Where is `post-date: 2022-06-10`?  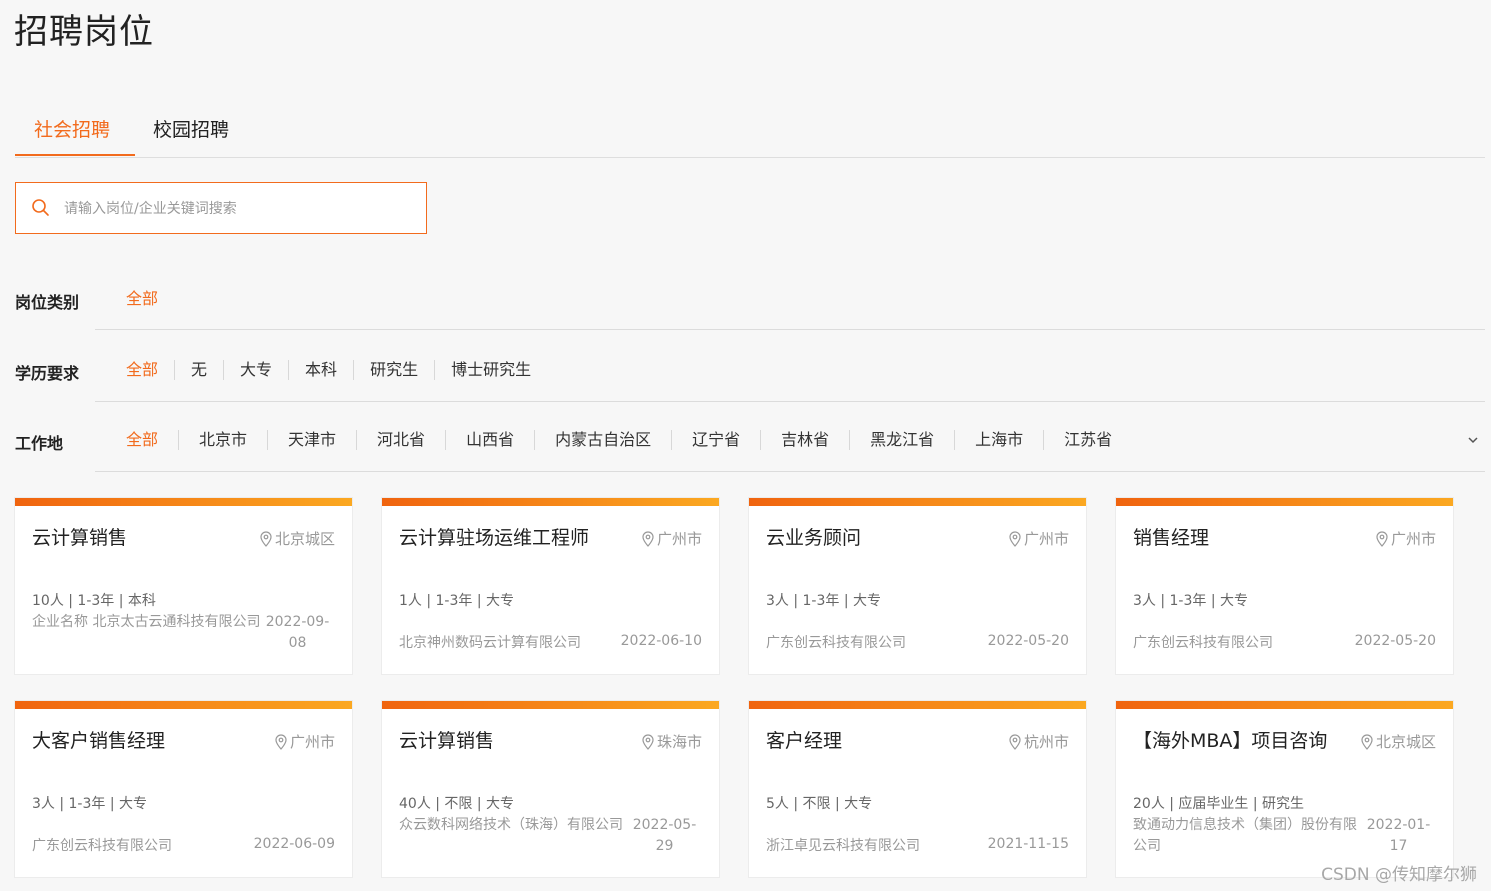
post-date: 2022-06-10 is located at coordinates (661, 641).